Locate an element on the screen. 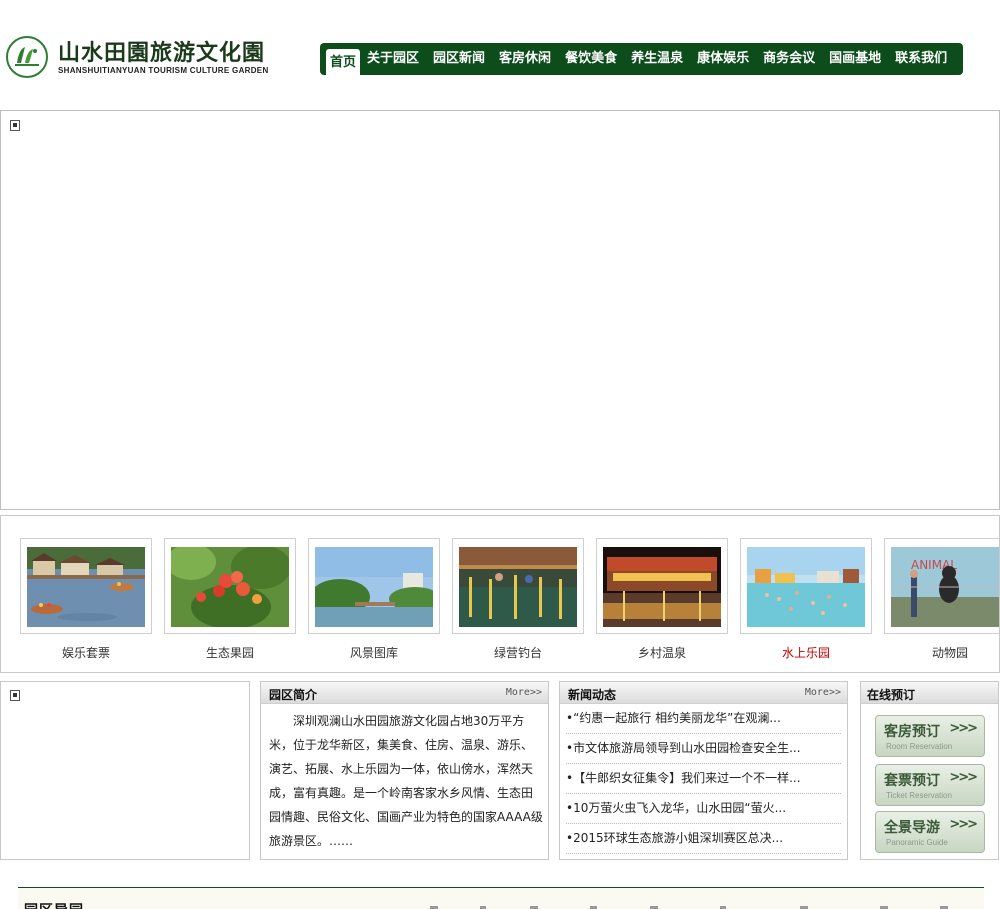 Image resolution: width=1000 pixels, height=909 pixels. nav-item-news: 园区新闻 is located at coordinates (459, 59).